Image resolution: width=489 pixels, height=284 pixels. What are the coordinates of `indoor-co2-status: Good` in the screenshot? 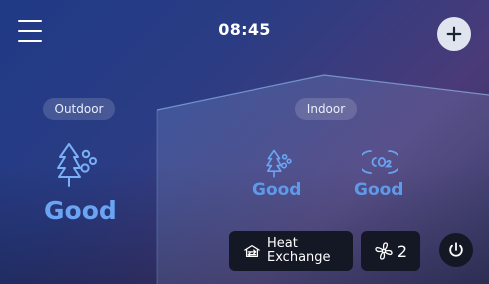 It's located at (379, 190).